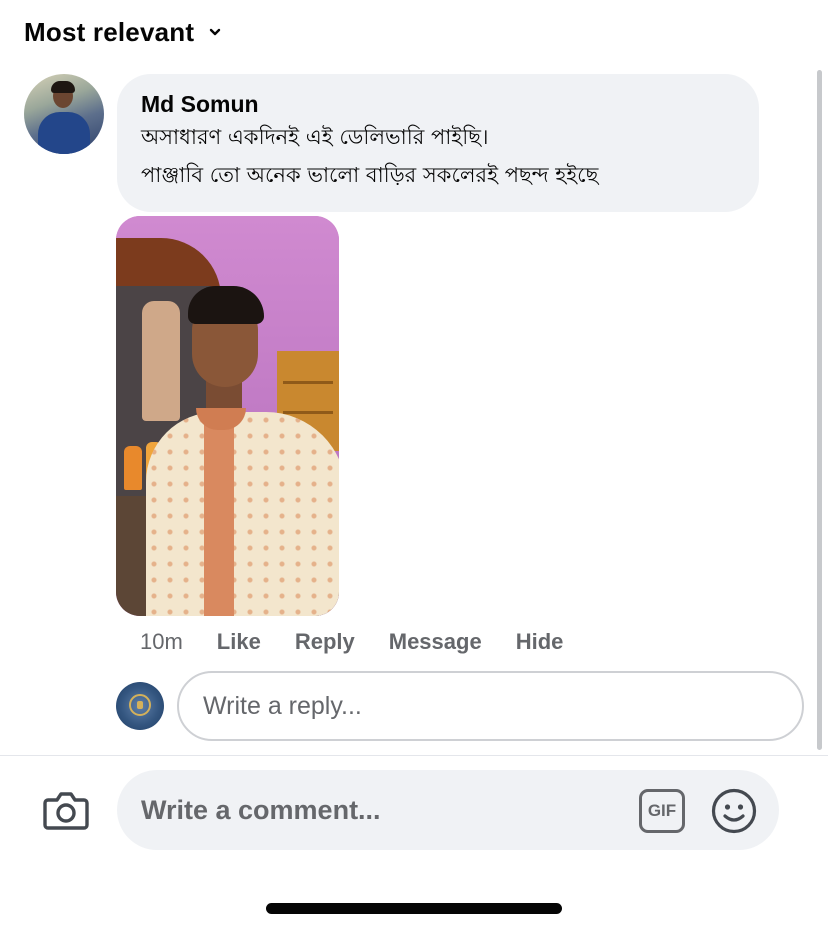  I want to click on reply-button: Reply, so click(325, 642).